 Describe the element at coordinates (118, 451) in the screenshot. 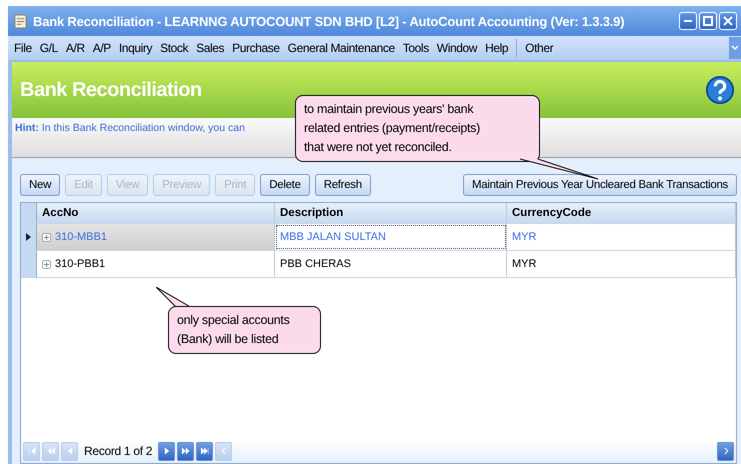

I see `record-counter: Record 1 of 2` at that location.